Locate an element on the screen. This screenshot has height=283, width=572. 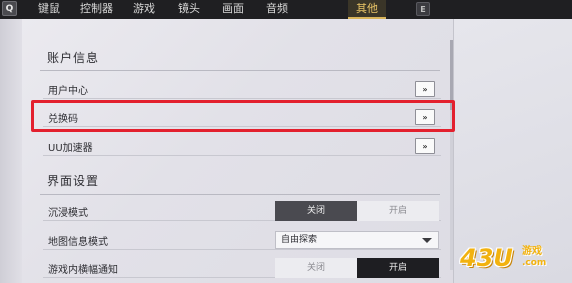
ingame-banner-toggle: 关闭 开启 is located at coordinates (357, 268).